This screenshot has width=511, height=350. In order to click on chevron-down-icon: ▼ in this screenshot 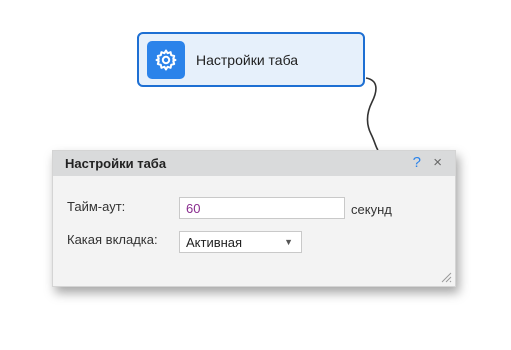, I will do `click(288, 242)`.